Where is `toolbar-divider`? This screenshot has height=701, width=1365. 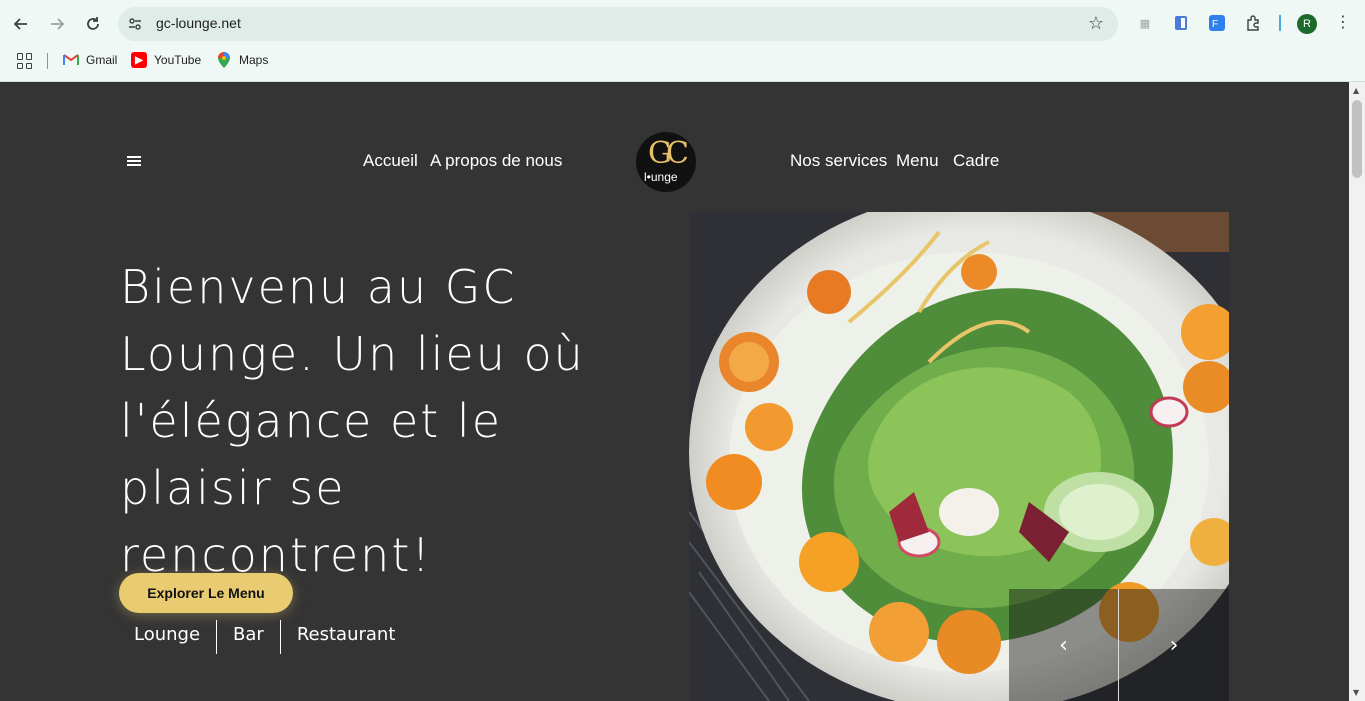 toolbar-divider is located at coordinates (1280, 23).